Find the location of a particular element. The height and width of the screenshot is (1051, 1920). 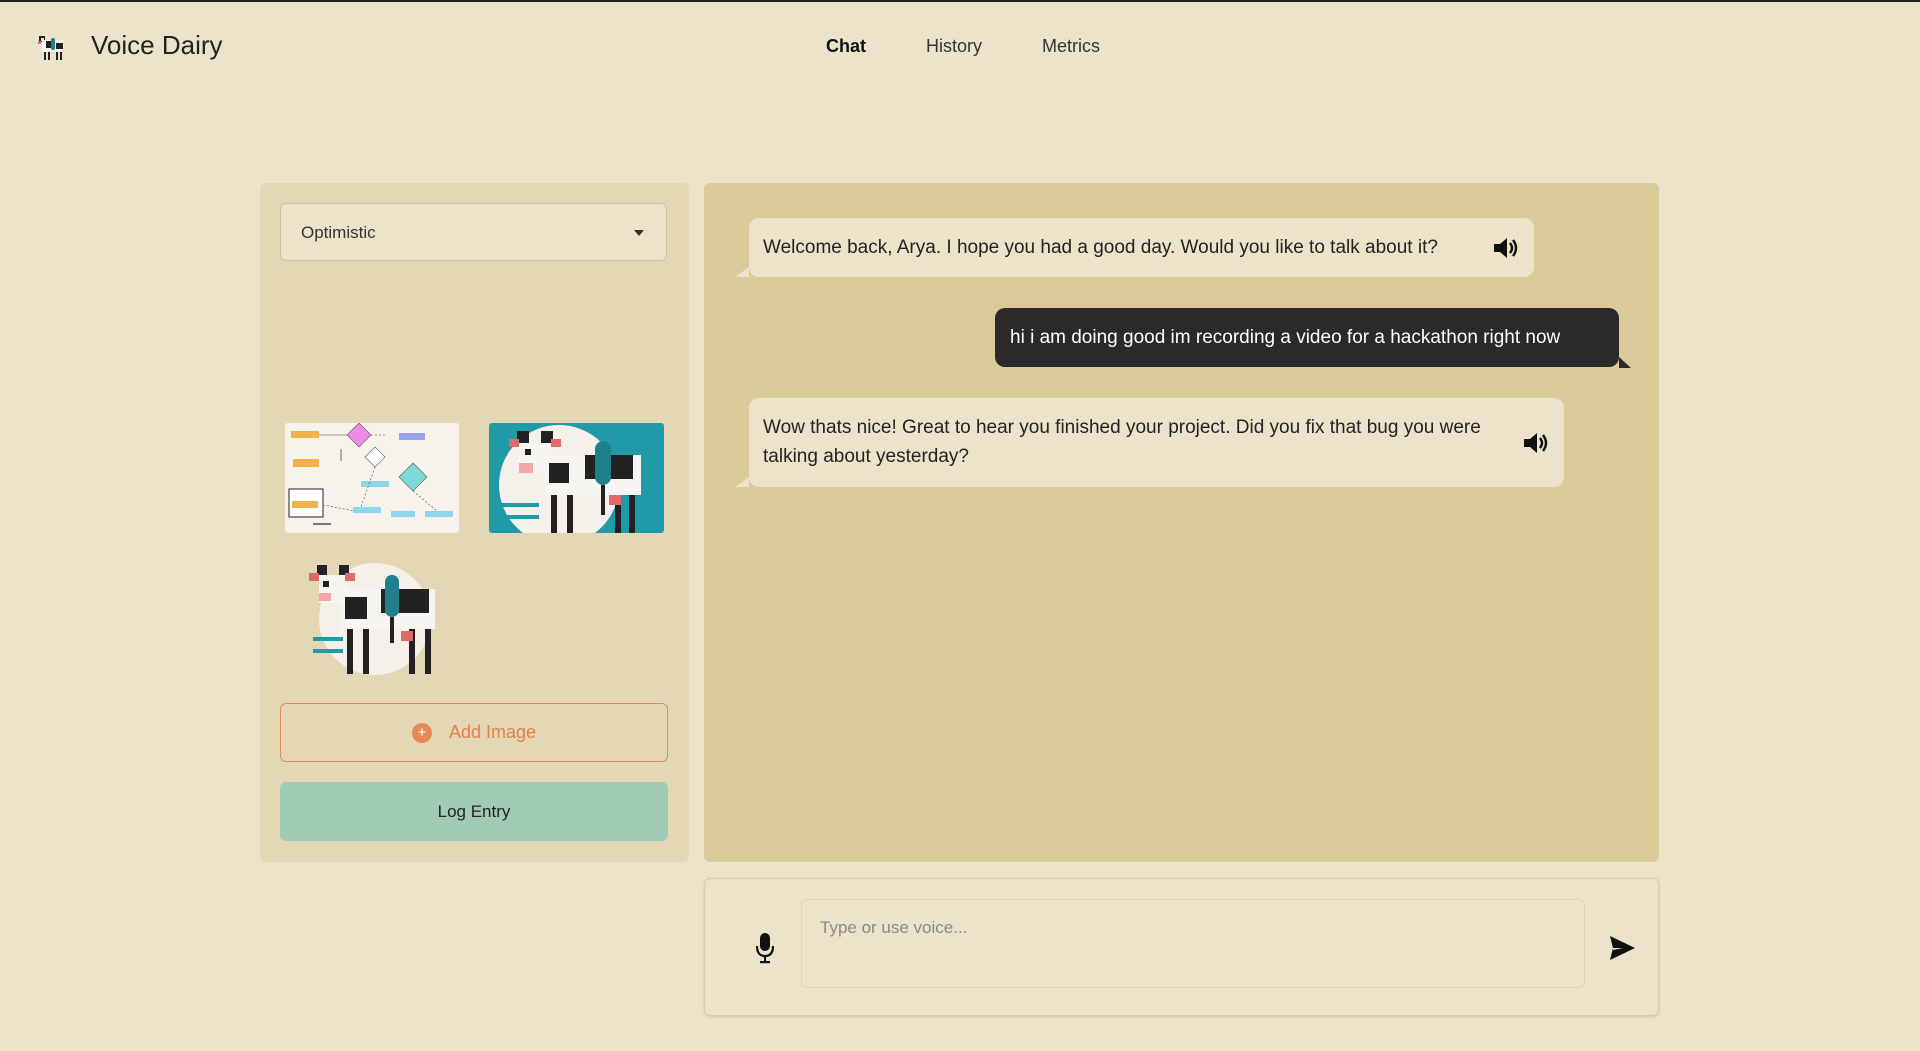

image-thumbnail-cow is located at coordinates (576, 478).